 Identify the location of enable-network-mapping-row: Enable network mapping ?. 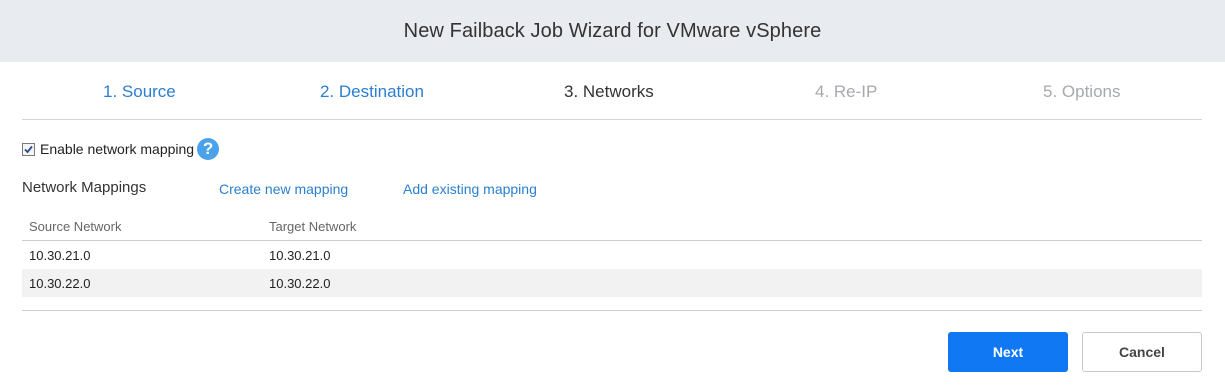
(121, 149).